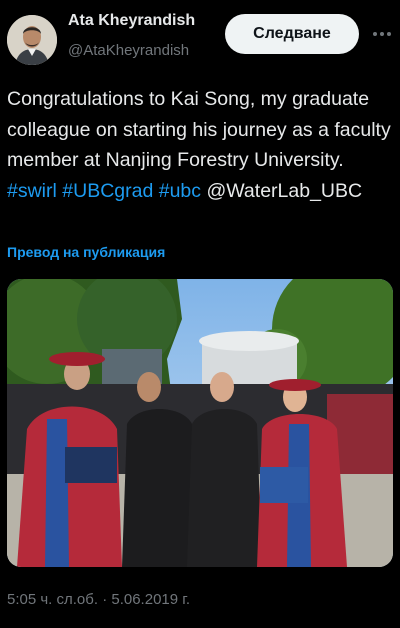  What do you see at coordinates (200, 36) in the screenshot?
I see `tweet-header: Ata Kheyrandish @AtaKheyrandish Следване` at bounding box center [200, 36].